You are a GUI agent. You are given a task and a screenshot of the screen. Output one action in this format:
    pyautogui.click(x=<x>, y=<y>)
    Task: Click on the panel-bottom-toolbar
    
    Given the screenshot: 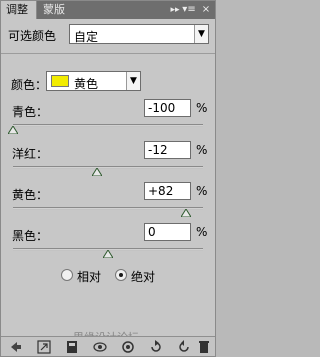 What is the action you would take?
    pyautogui.click(x=108, y=346)
    